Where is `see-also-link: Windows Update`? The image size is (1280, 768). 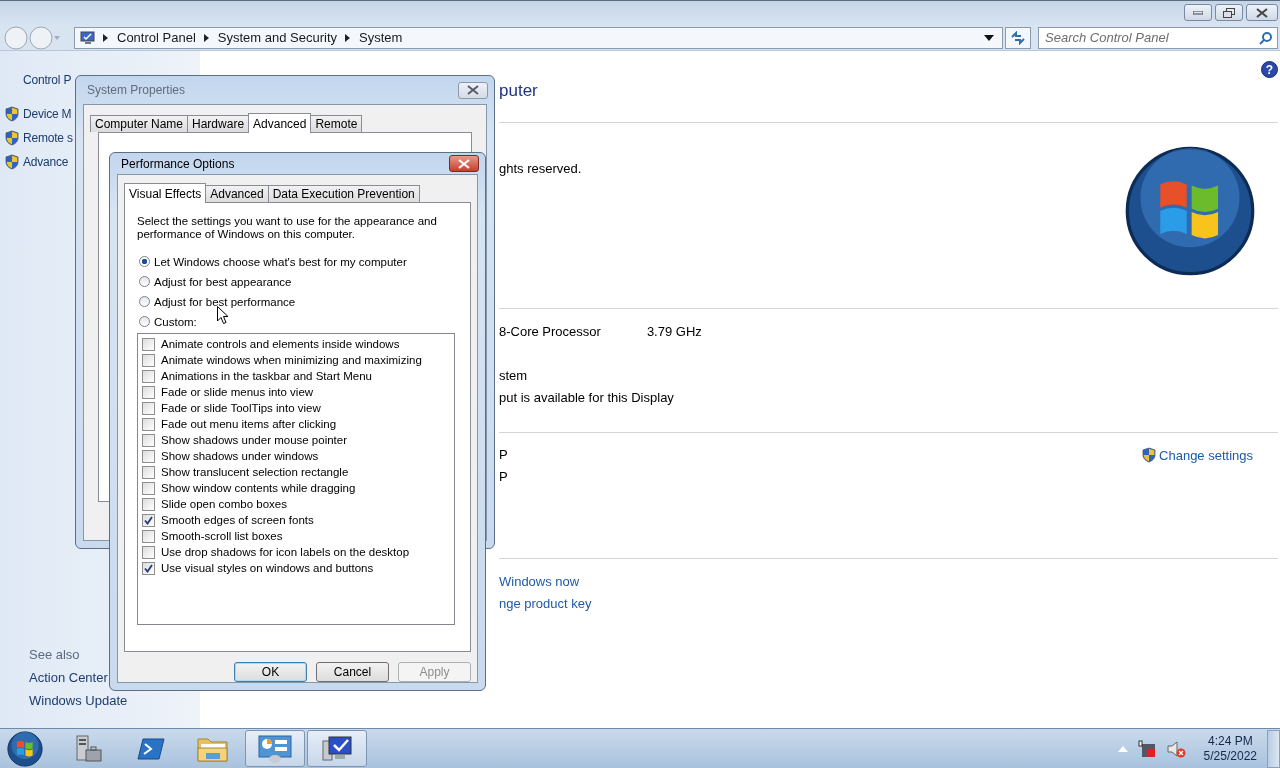 see-also-link: Windows Update is located at coordinates (114, 700).